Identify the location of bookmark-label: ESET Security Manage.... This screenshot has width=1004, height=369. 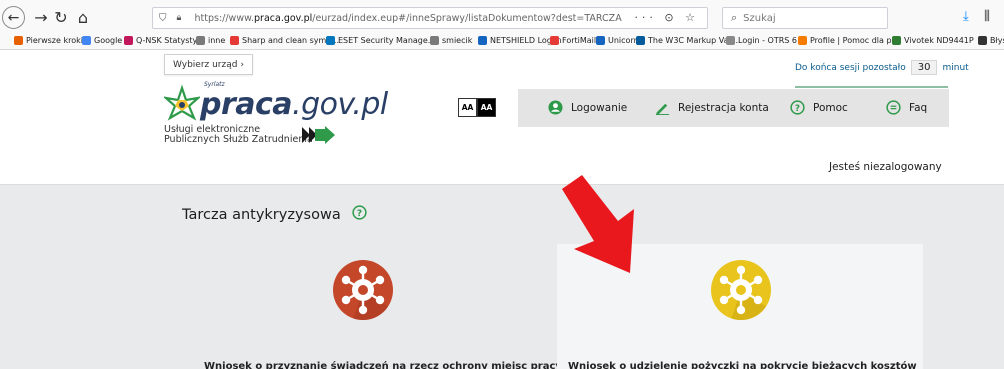
(387, 40).